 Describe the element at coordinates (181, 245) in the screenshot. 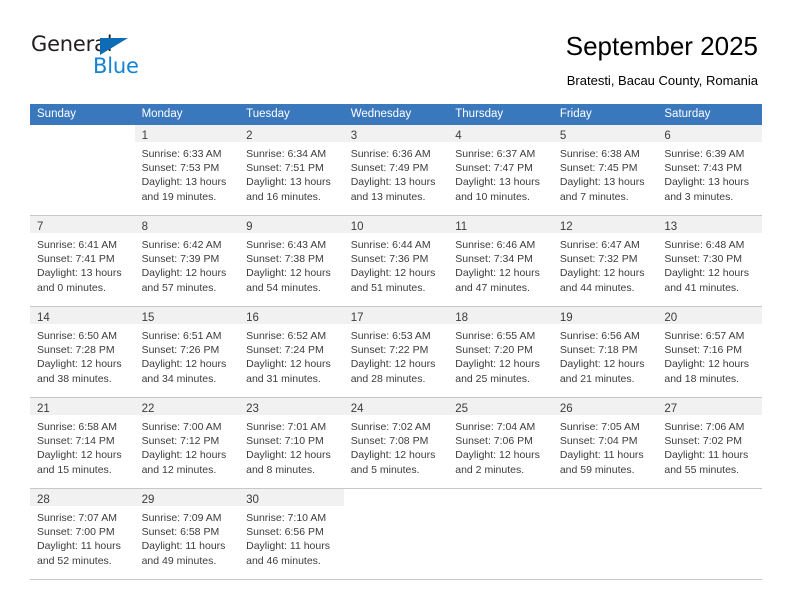

I see `sunrise-text: Sunrise: 6:42 AM` at that location.